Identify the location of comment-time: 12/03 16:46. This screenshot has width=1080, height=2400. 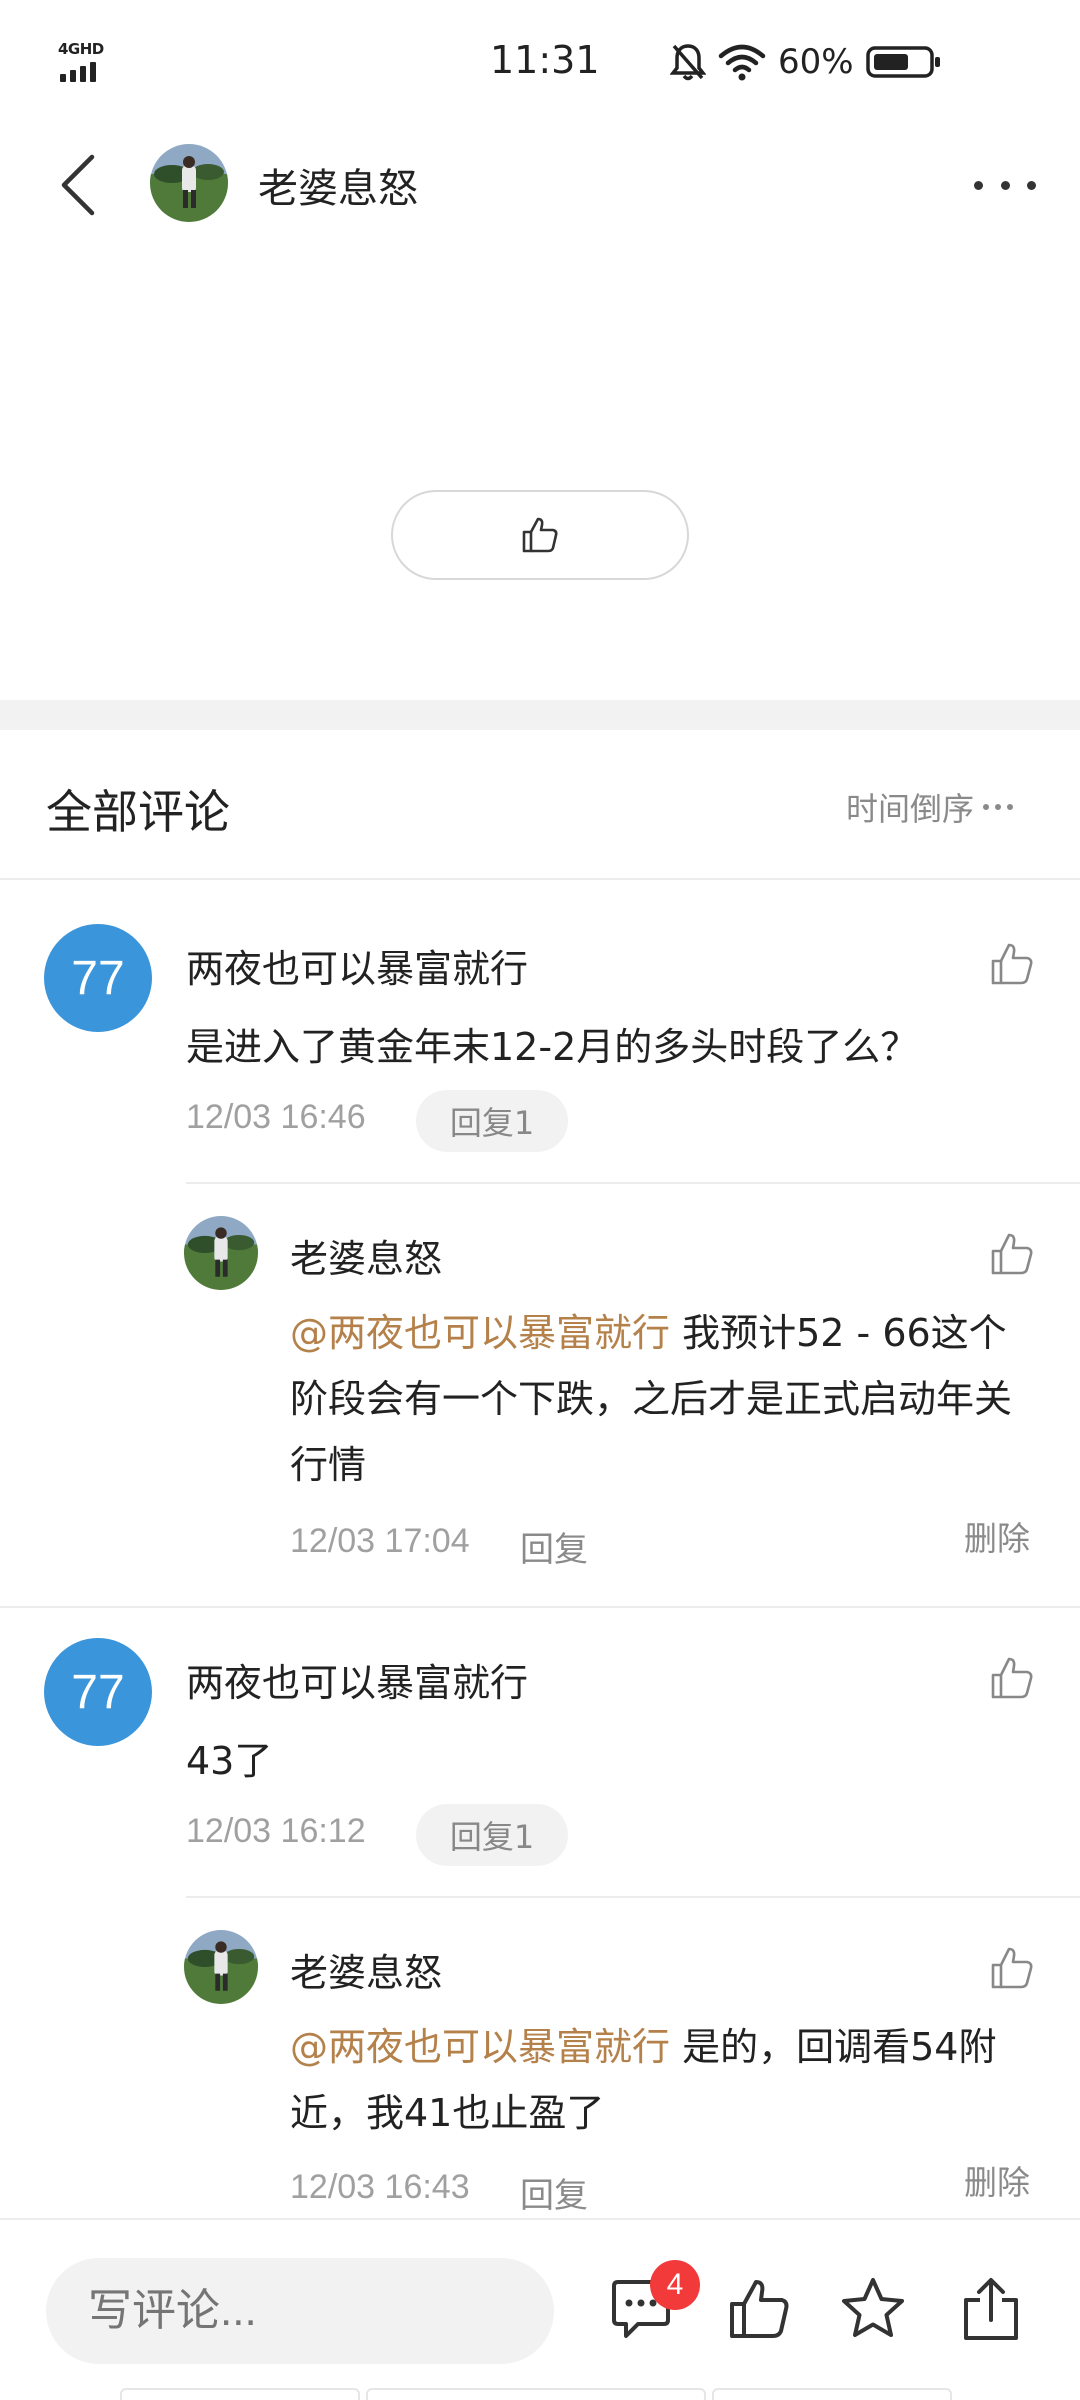
(276, 1117).